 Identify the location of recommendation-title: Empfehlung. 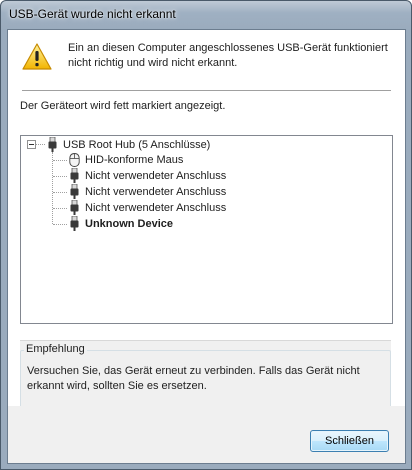
(55, 349).